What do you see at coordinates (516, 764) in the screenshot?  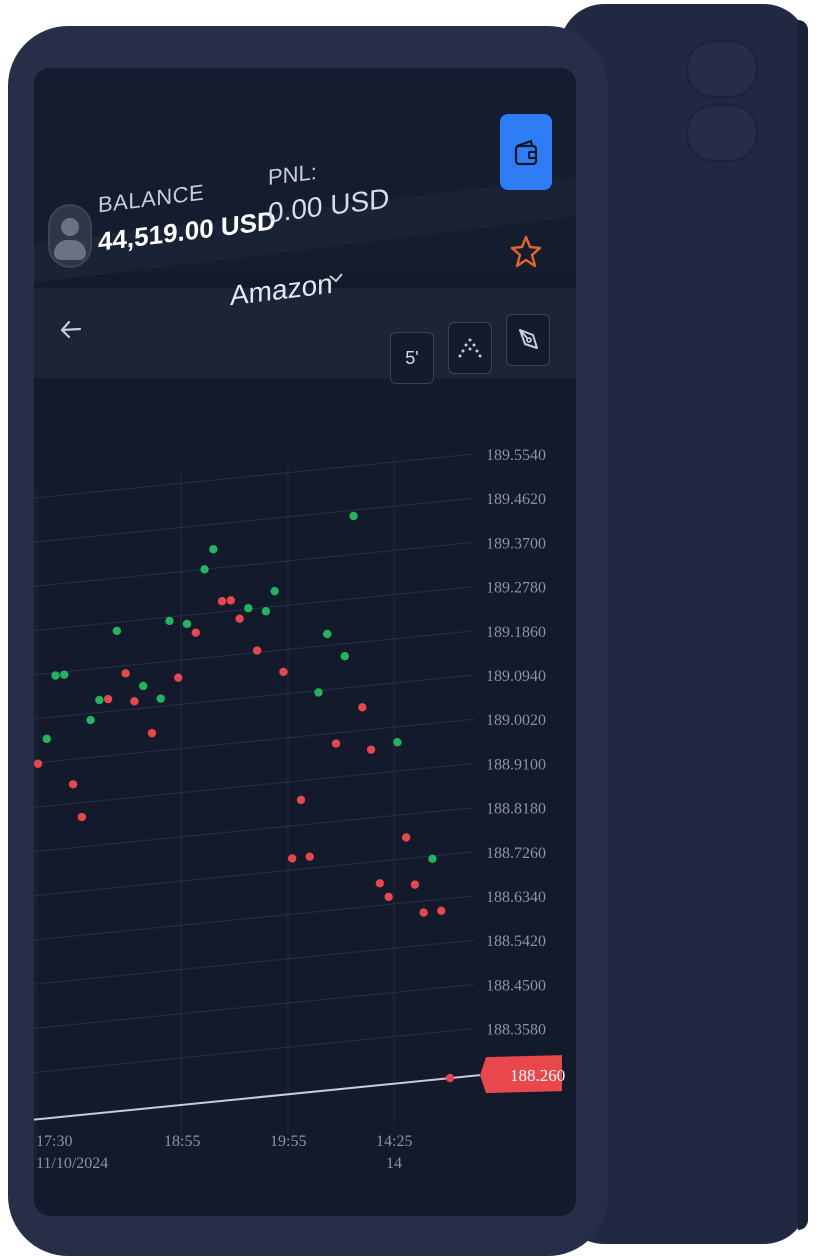 I see `y-tick-label: 188.9100` at bounding box center [516, 764].